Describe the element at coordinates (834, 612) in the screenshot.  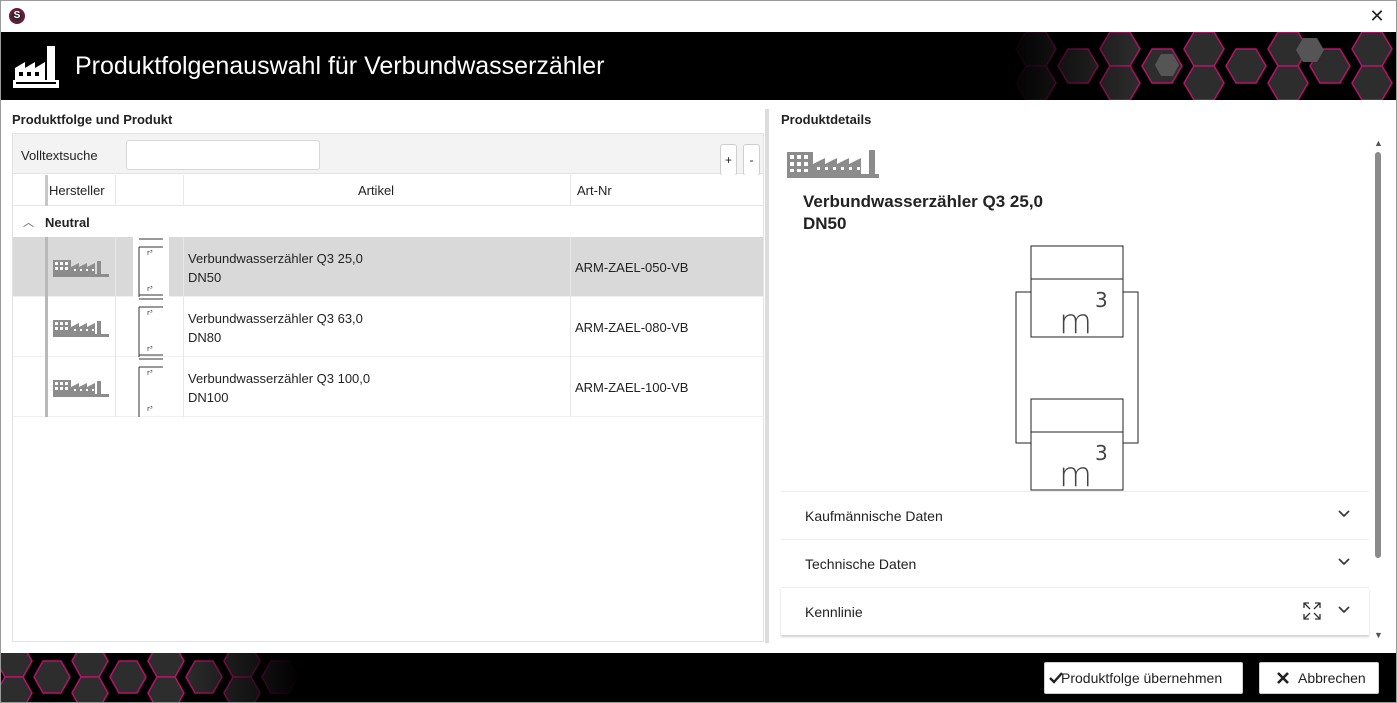
I see `section-label: Kennlinie` at that location.